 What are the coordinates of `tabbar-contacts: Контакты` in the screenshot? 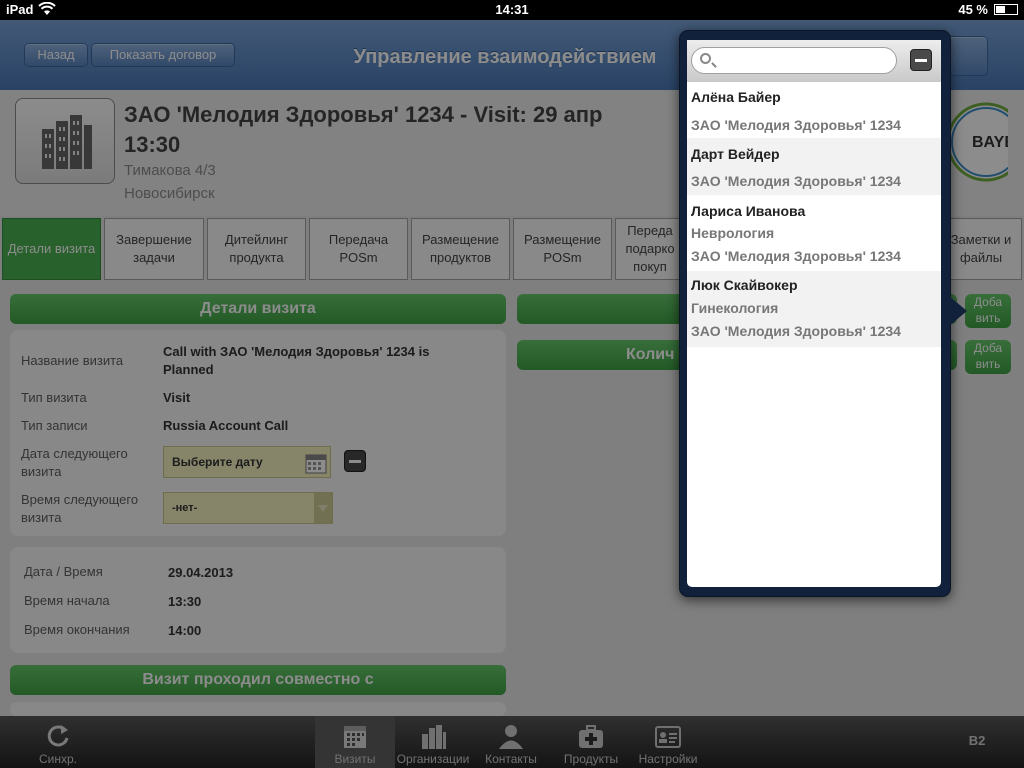 It's located at (511, 742).